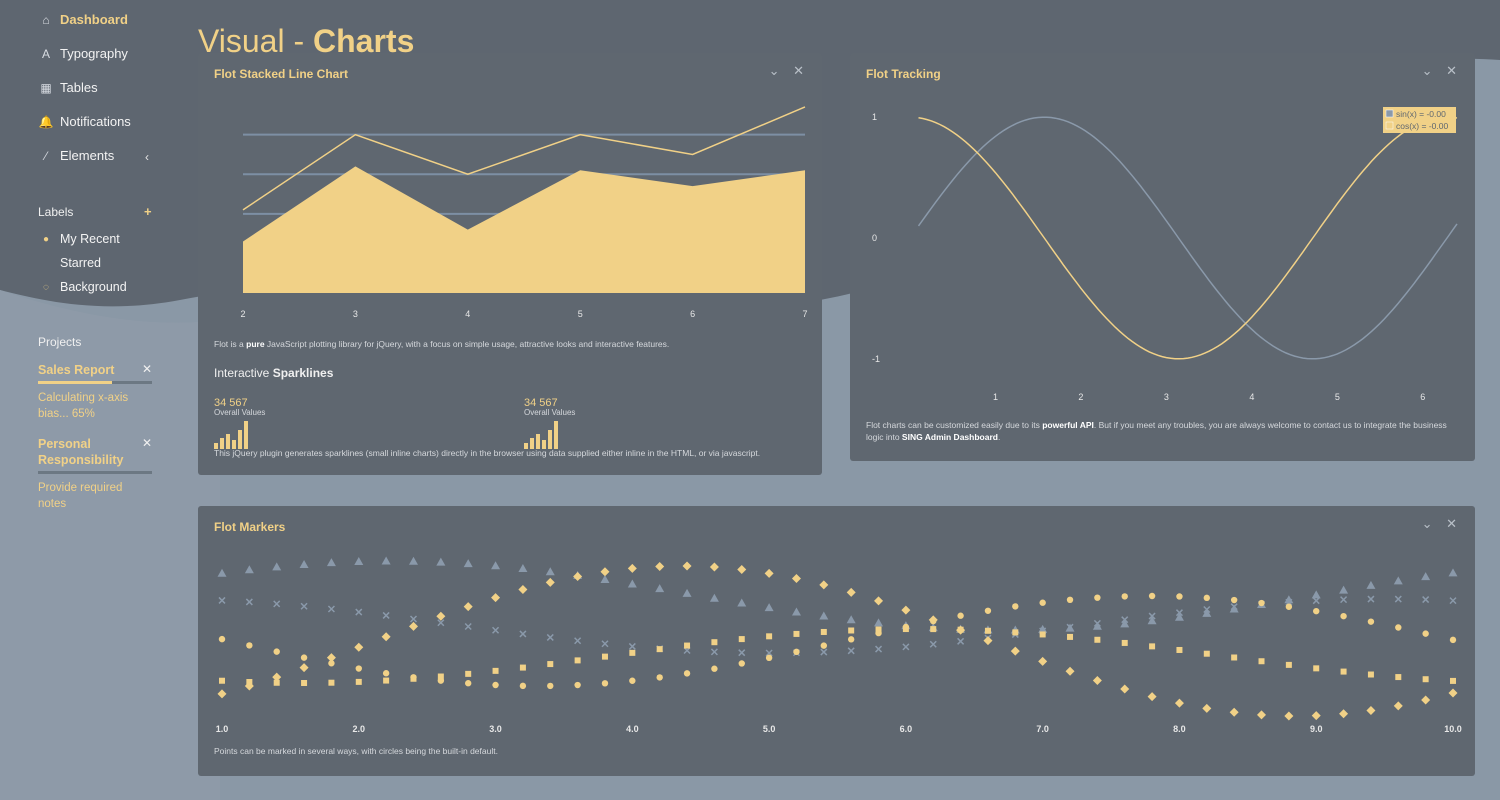  Describe the element at coordinates (76, 155) in the screenshot. I see `nav-item-elements: ⁄ Elements` at that location.